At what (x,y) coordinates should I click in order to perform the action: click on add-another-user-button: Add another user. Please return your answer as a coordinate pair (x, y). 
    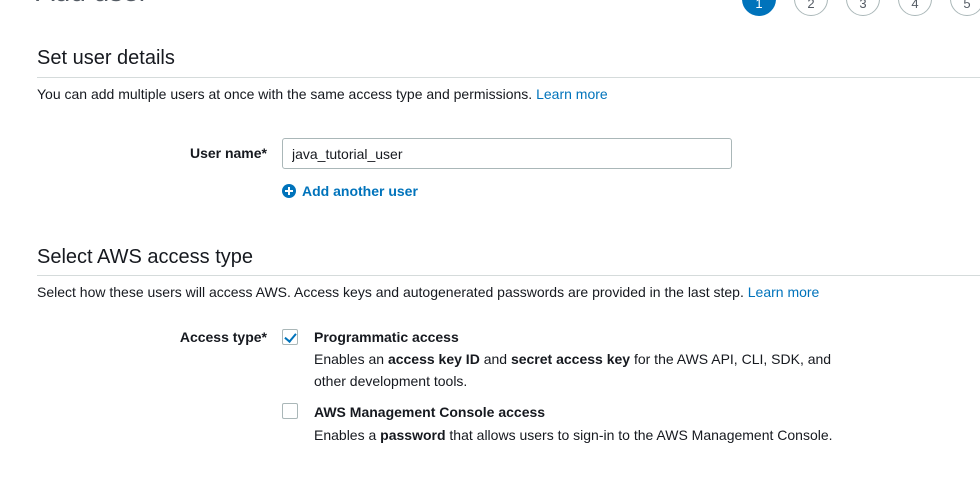
    Looking at the image, I should click on (350, 191).